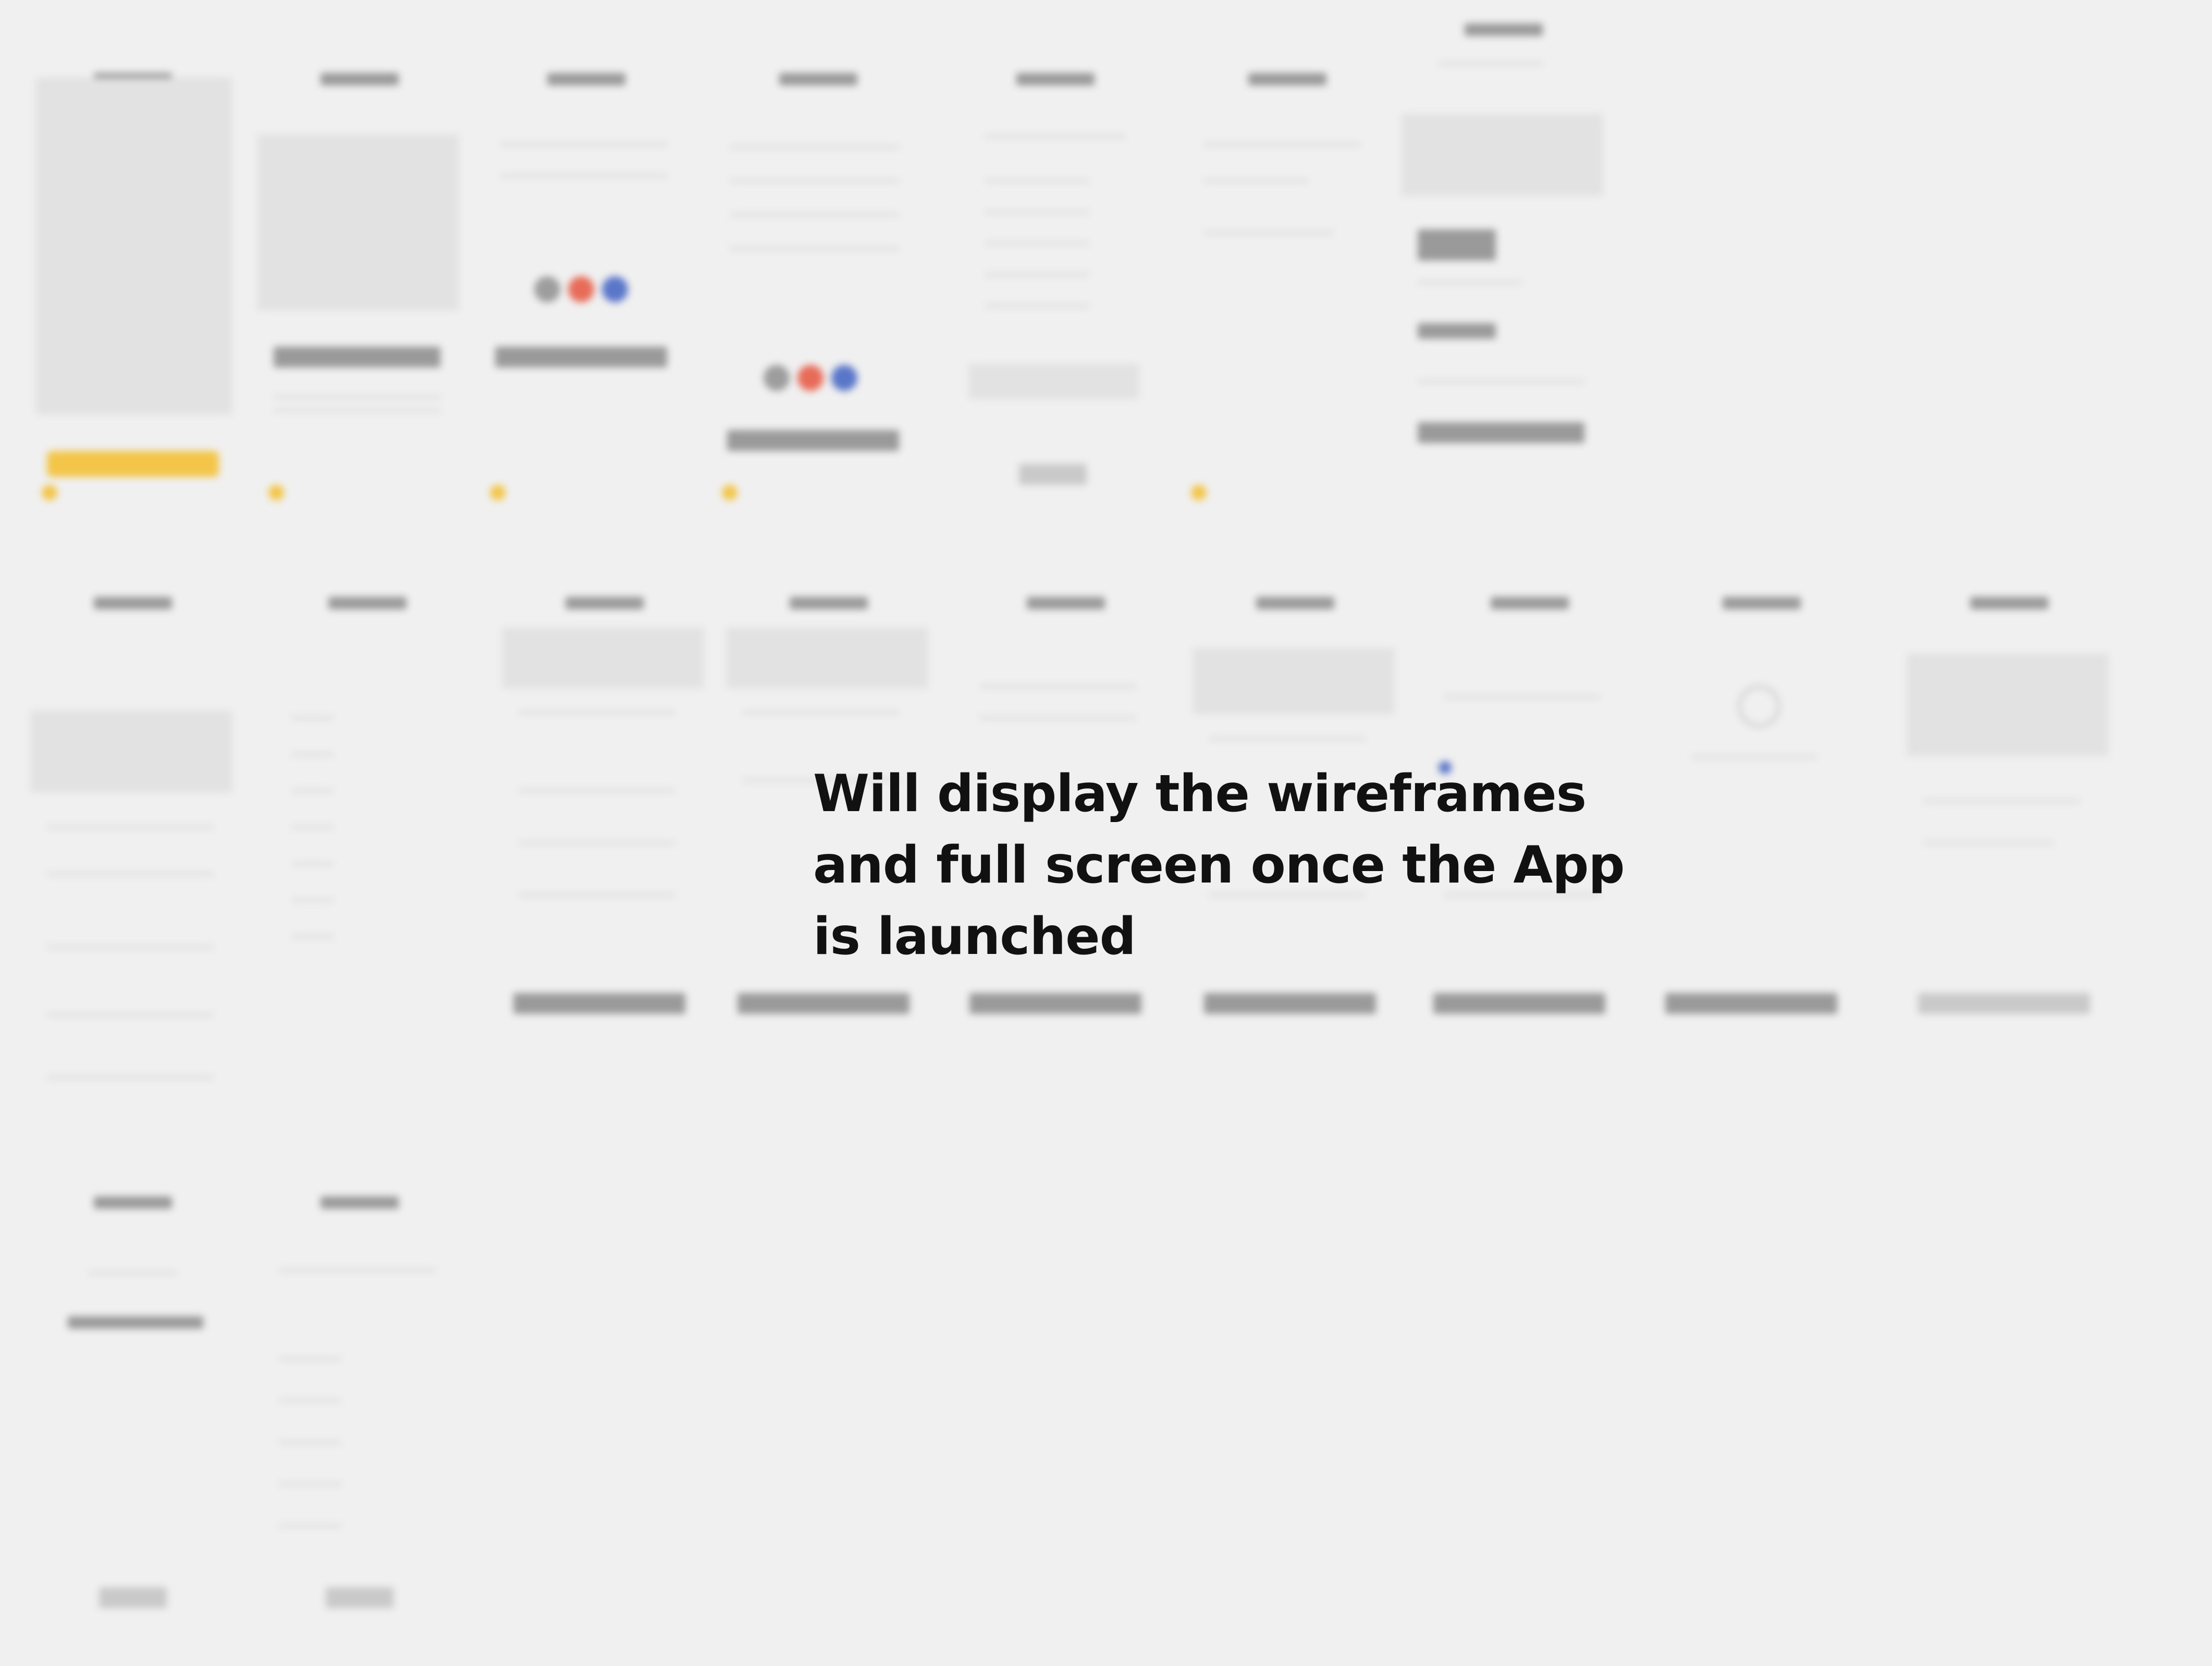 This screenshot has width=2212, height=1666. Describe the element at coordinates (358, 278) in the screenshot. I see `wireframe-screen-terms` at that location.